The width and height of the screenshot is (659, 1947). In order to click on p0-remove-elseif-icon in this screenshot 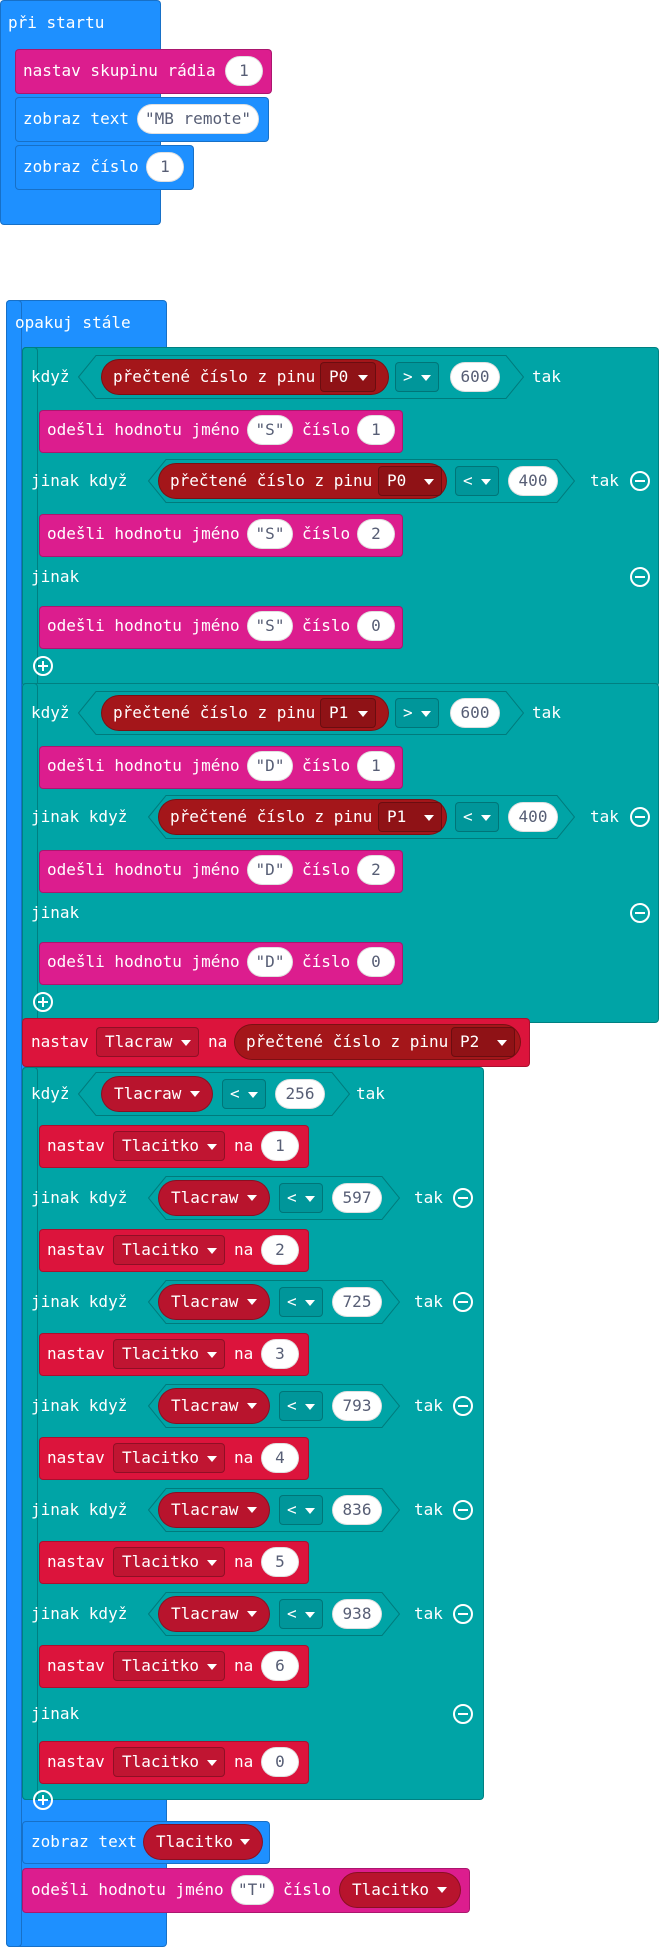, I will do `click(640, 481)`.